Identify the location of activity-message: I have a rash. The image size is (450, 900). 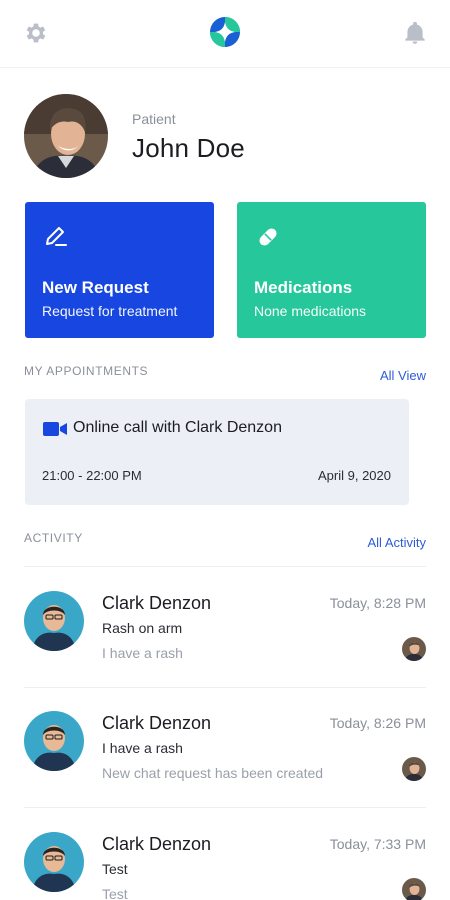
(142, 653).